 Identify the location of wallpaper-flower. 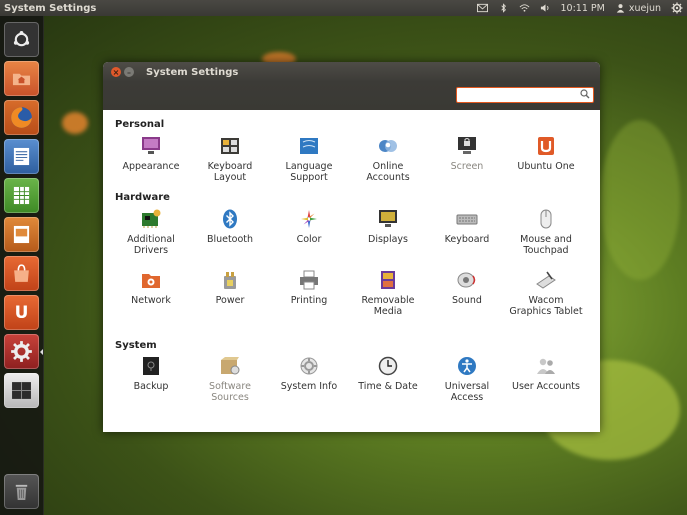
(75, 123).